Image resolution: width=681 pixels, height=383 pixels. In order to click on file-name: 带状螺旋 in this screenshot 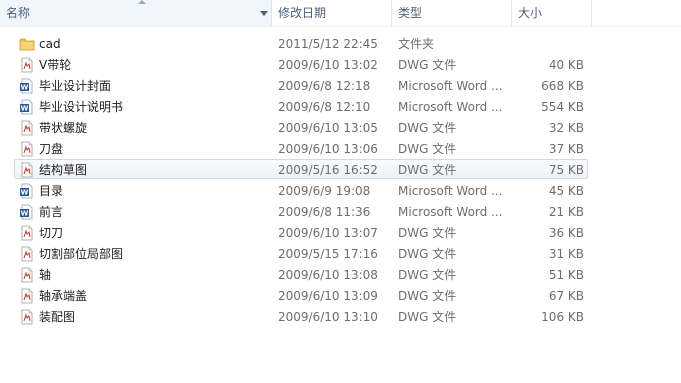, I will do `click(63, 128)`.